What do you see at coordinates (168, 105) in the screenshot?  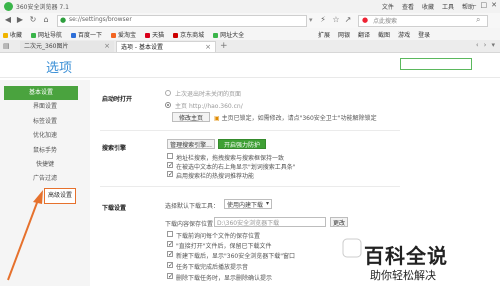 I see `startup-homepage-radio` at bounding box center [168, 105].